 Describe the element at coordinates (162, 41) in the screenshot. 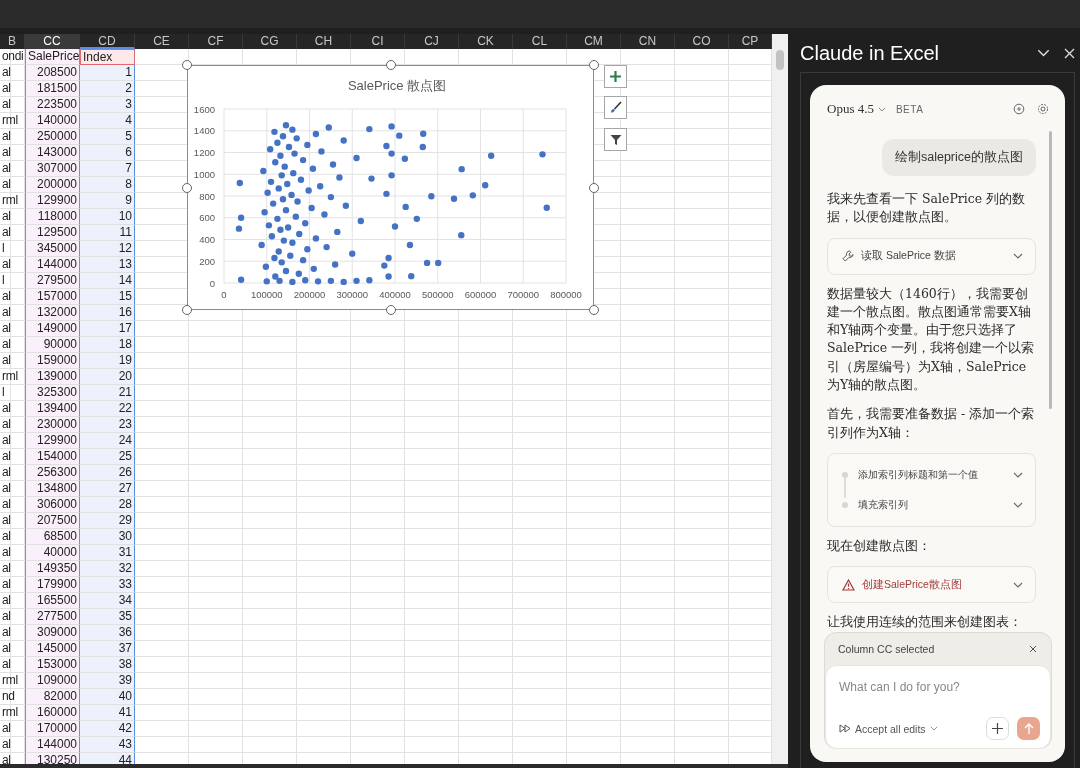

I see `column-header: CE` at that location.